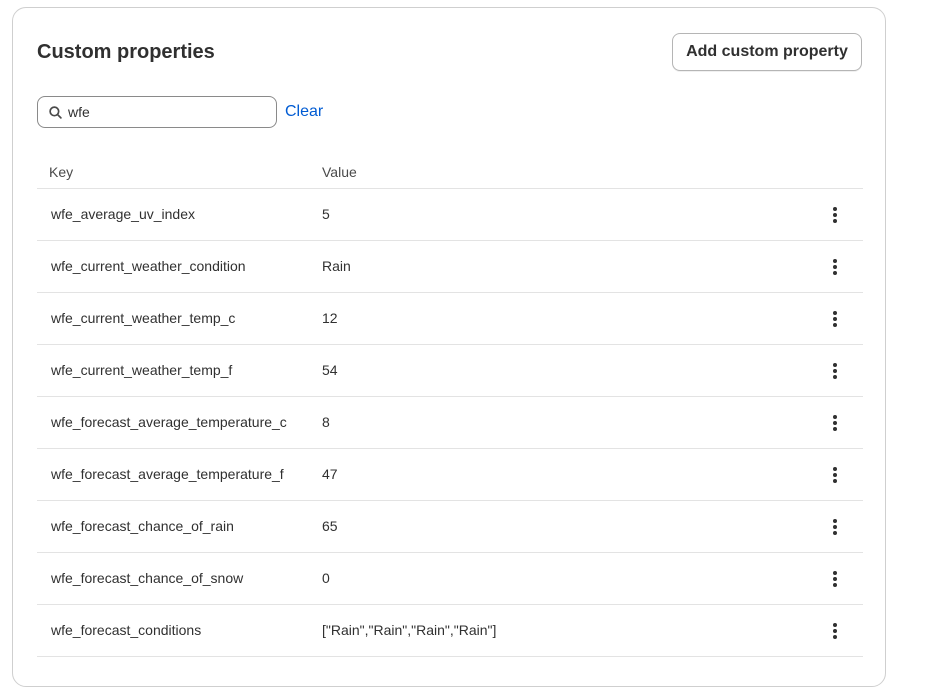 The height and width of the screenshot is (687, 934). What do you see at coordinates (123, 214) in the screenshot?
I see `property-key: wfe_average_uv_index` at bounding box center [123, 214].